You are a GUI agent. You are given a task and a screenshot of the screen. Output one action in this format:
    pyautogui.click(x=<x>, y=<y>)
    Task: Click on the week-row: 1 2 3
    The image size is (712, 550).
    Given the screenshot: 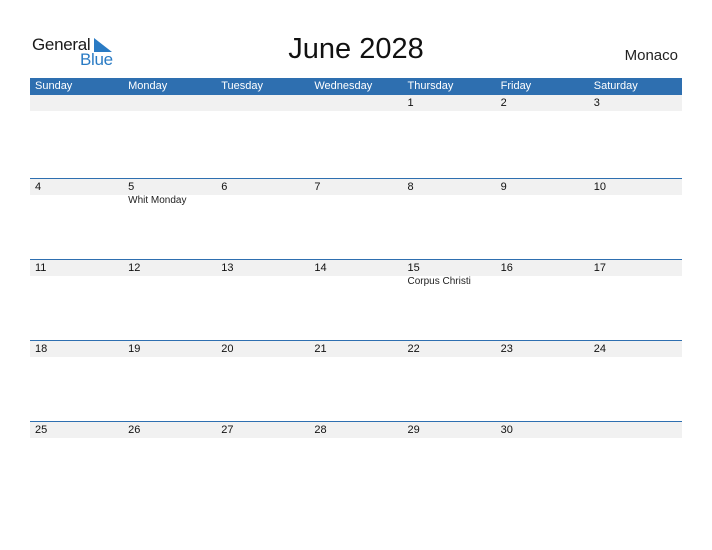 What is the action you would take?
    pyautogui.click(x=356, y=136)
    